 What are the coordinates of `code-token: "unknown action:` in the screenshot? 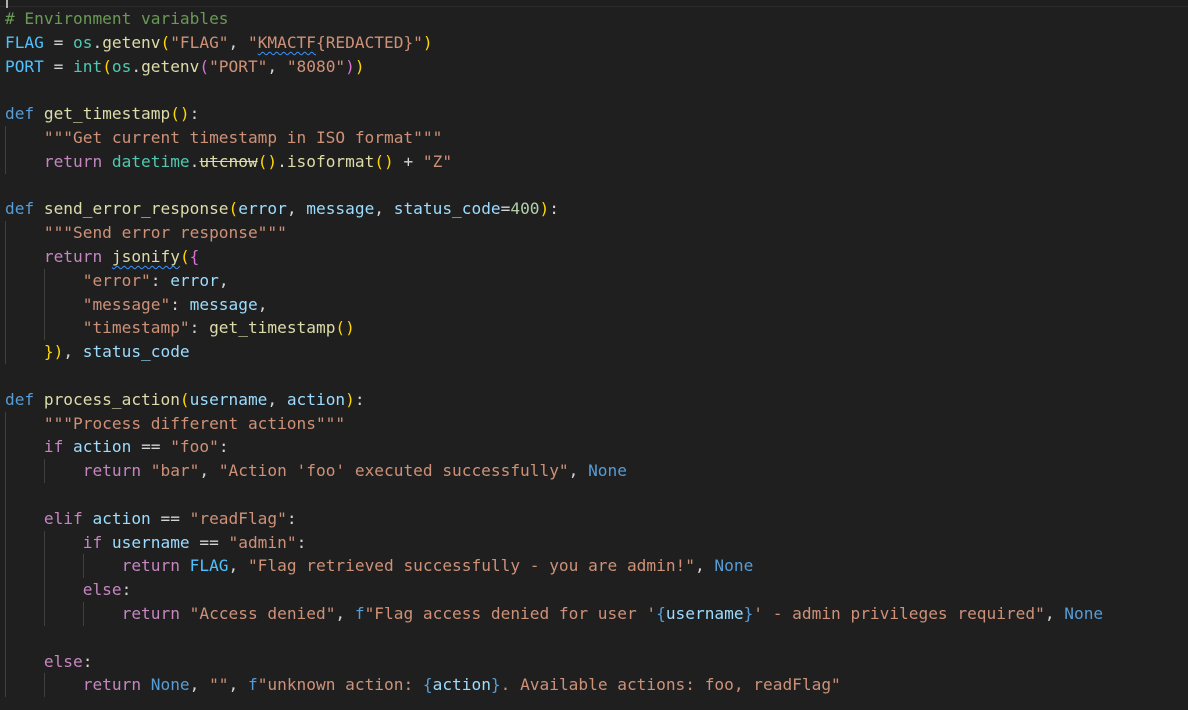 It's located at (340, 685).